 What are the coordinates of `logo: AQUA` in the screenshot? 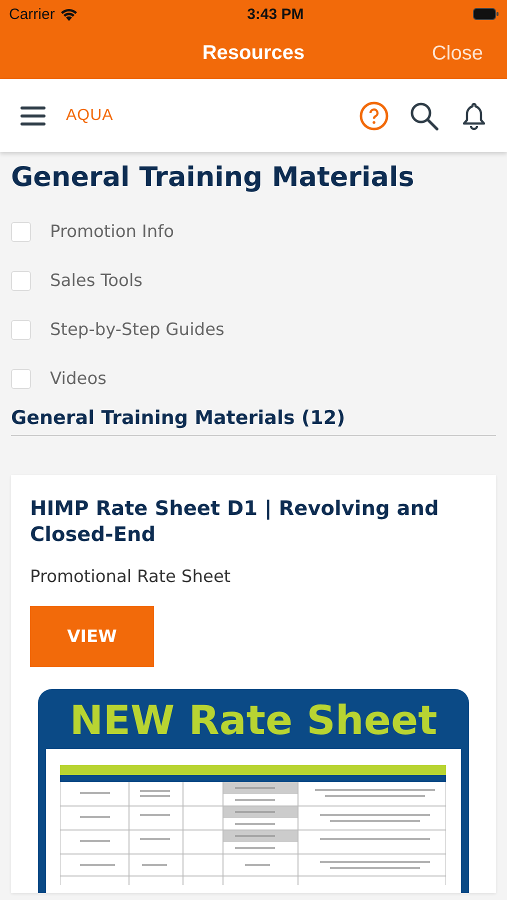 It's located at (90, 115).